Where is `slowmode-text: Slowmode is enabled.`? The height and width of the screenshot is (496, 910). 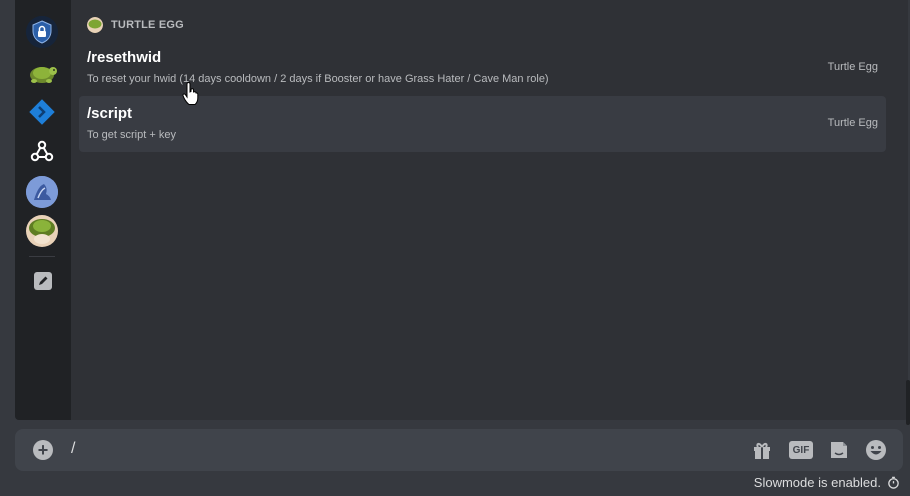 slowmode-text: Slowmode is enabled. is located at coordinates (817, 482).